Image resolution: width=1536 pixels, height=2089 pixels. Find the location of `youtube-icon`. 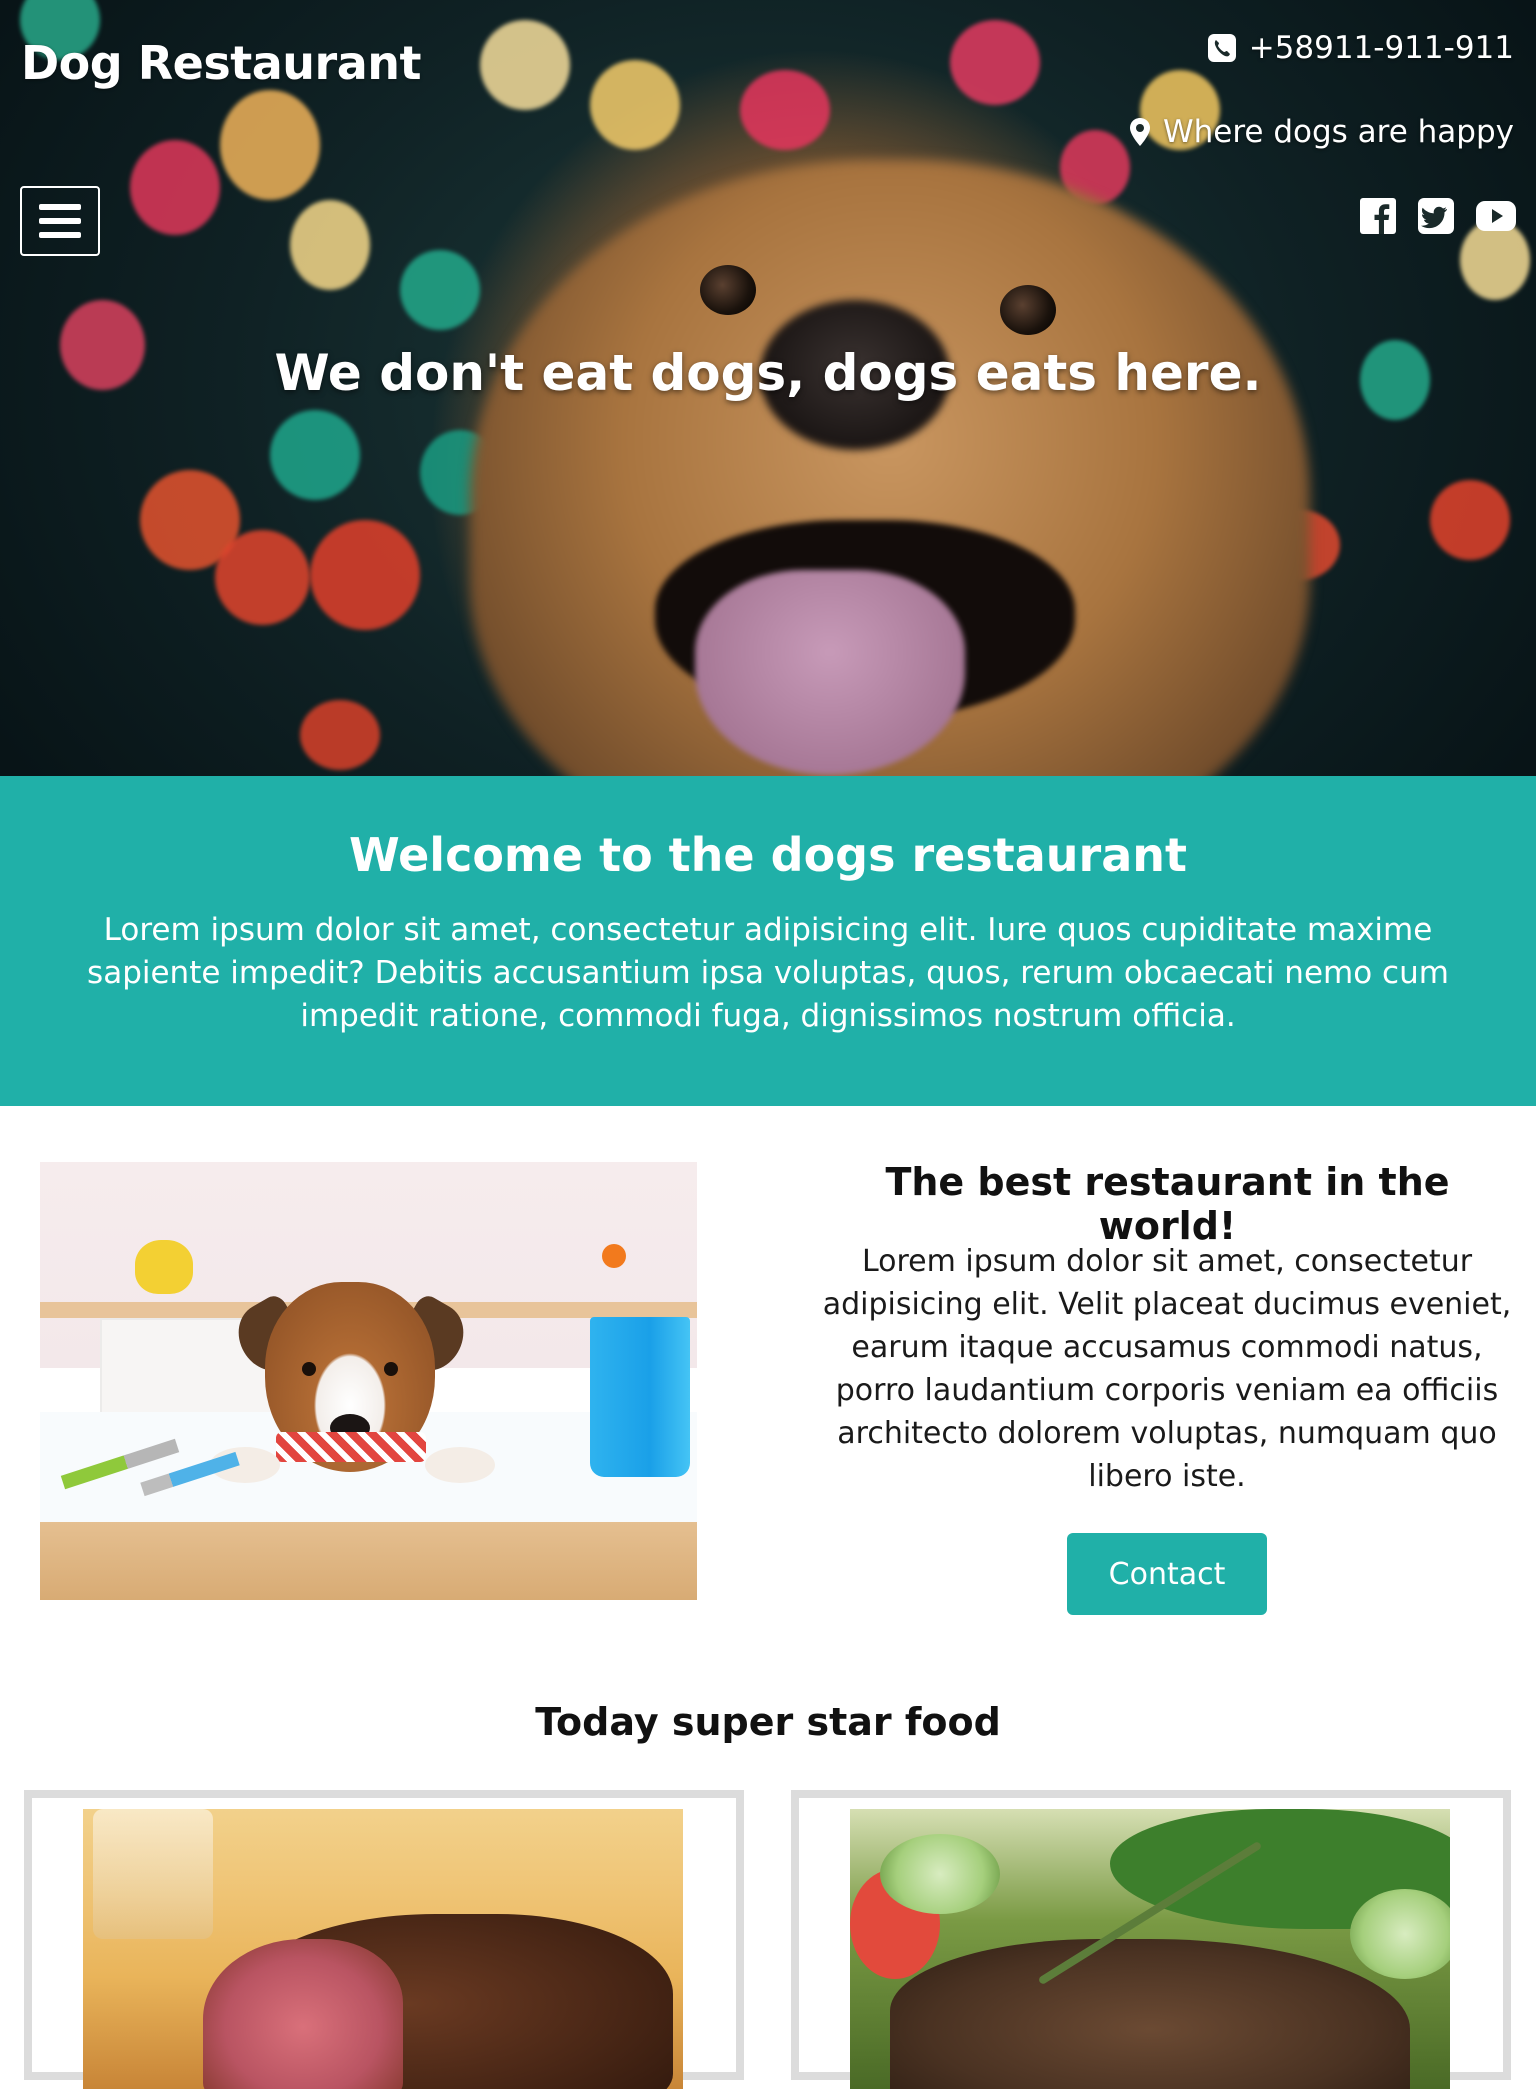

youtube-icon is located at coordinates (1496, 216).